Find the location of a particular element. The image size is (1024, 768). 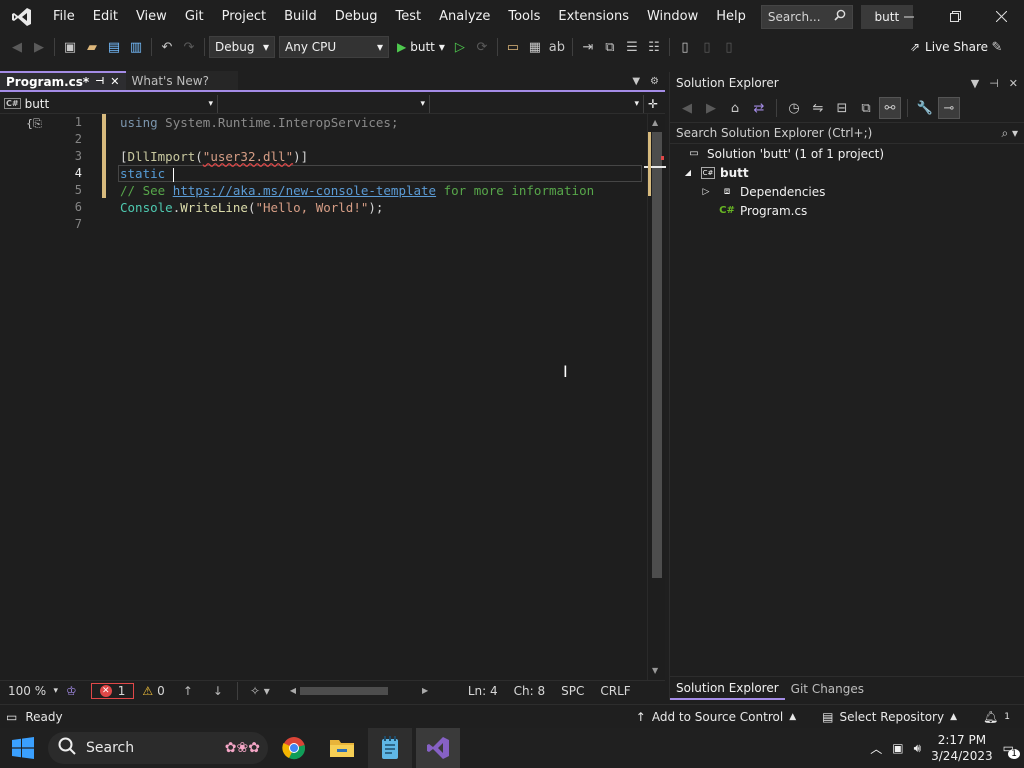

line-ending-indicator: CRLF is located at coordinates (615, 691).